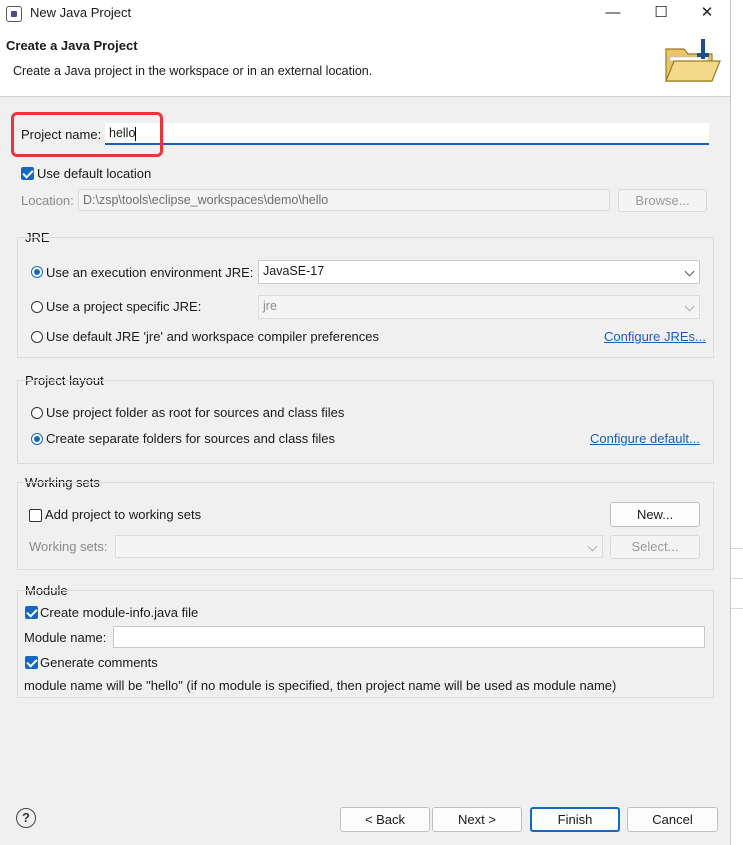 The image size is (743, 845). What do you see at coordinates (707, 13) in the screenshot?
I see `close-button: ✕` at bounding box center [707, 13].